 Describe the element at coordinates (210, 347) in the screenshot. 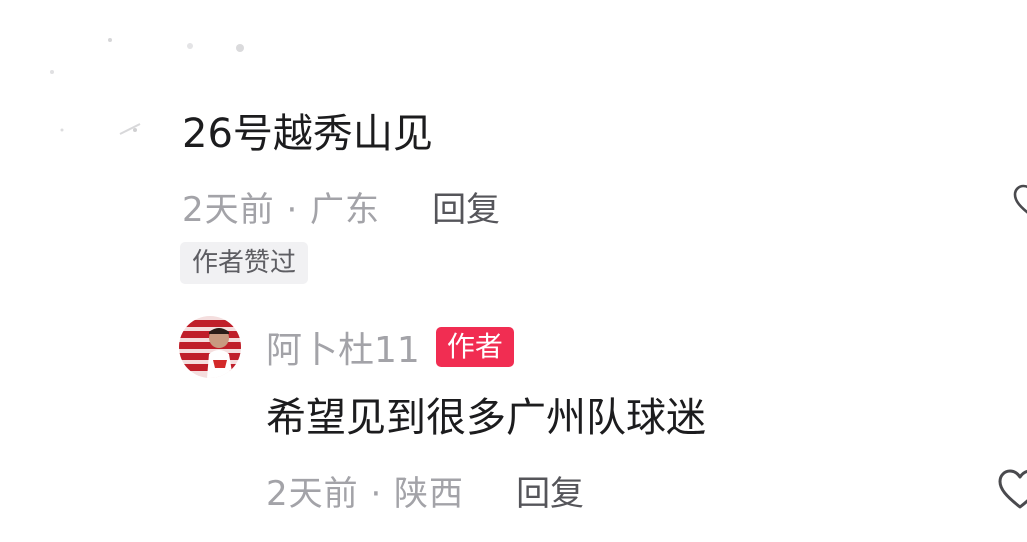

I see `user-avatar` at that location.